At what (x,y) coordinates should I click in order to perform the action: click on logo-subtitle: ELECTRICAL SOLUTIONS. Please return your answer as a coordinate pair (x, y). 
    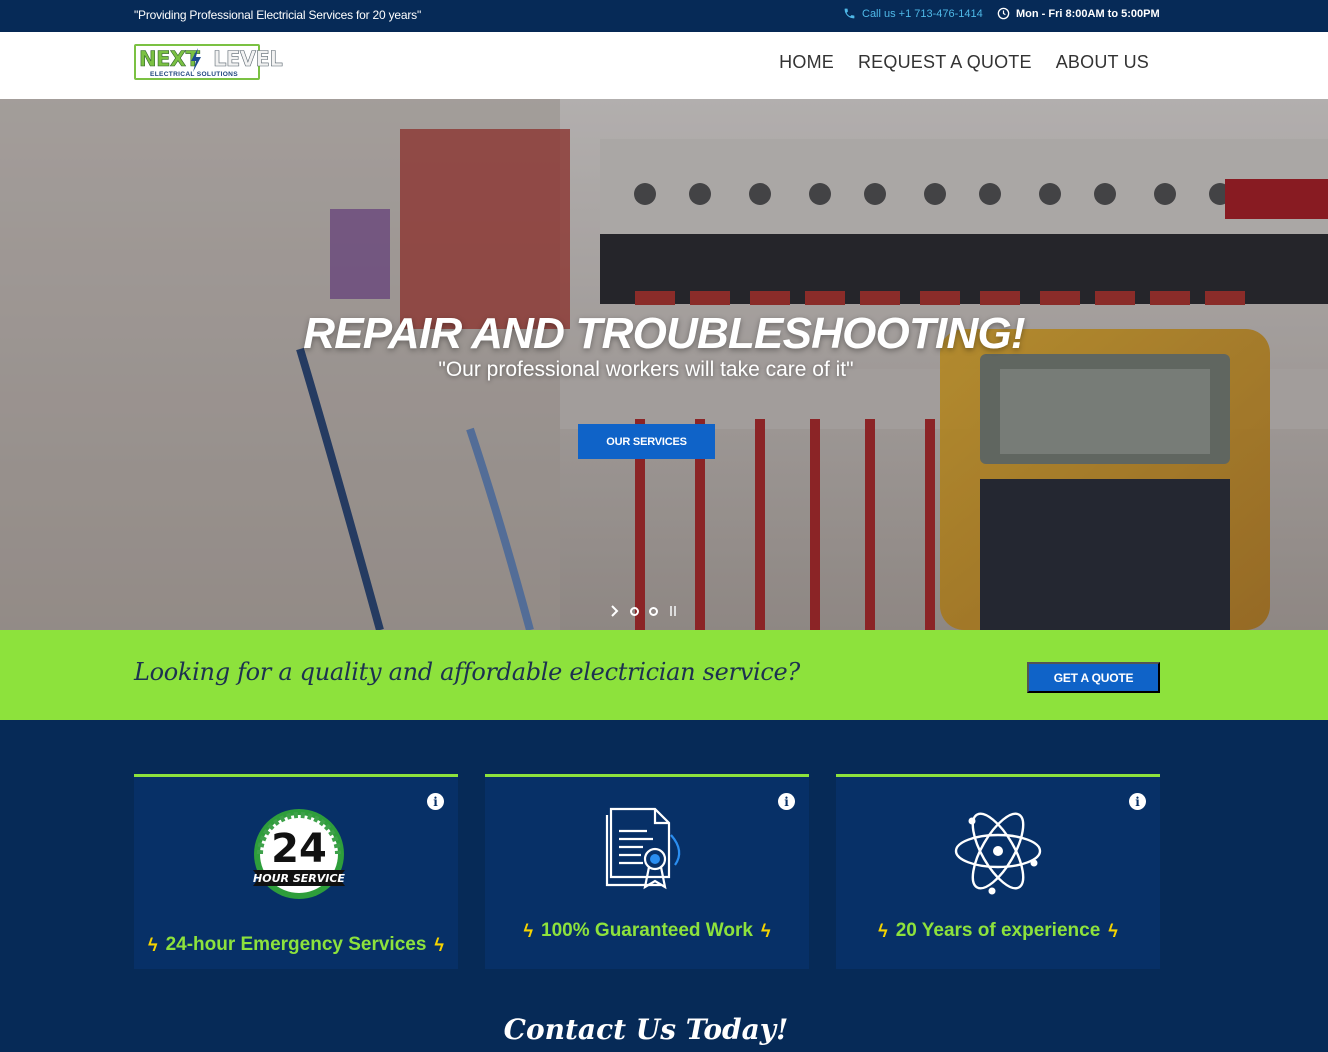
    Looking at the image, I should click on (194, 74).